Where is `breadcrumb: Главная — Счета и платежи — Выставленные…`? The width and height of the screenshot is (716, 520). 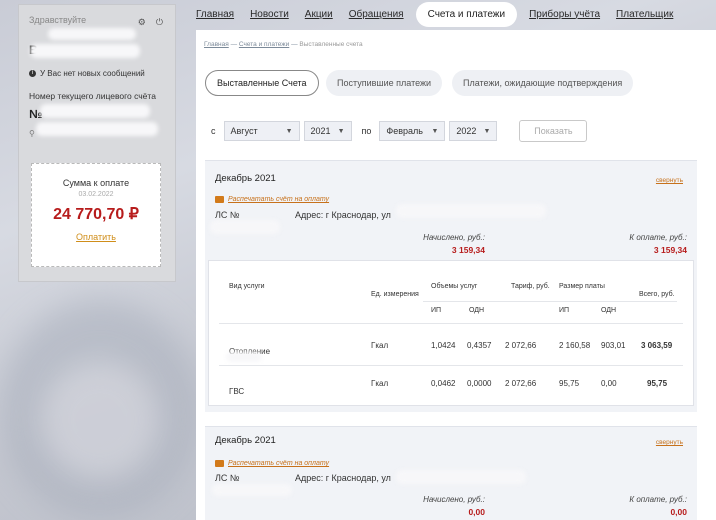
breadcrumb: Главная — Счета и платежи — Выставленные… is located at coordinates (283, 44).